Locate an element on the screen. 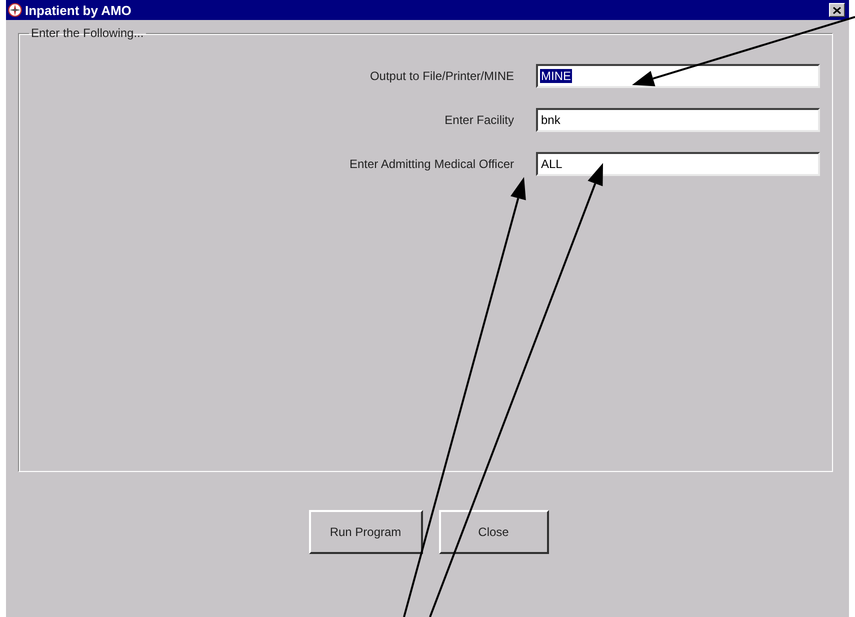  field-label: Output to File/Printer/MINE is located at coordinates (442, 76).